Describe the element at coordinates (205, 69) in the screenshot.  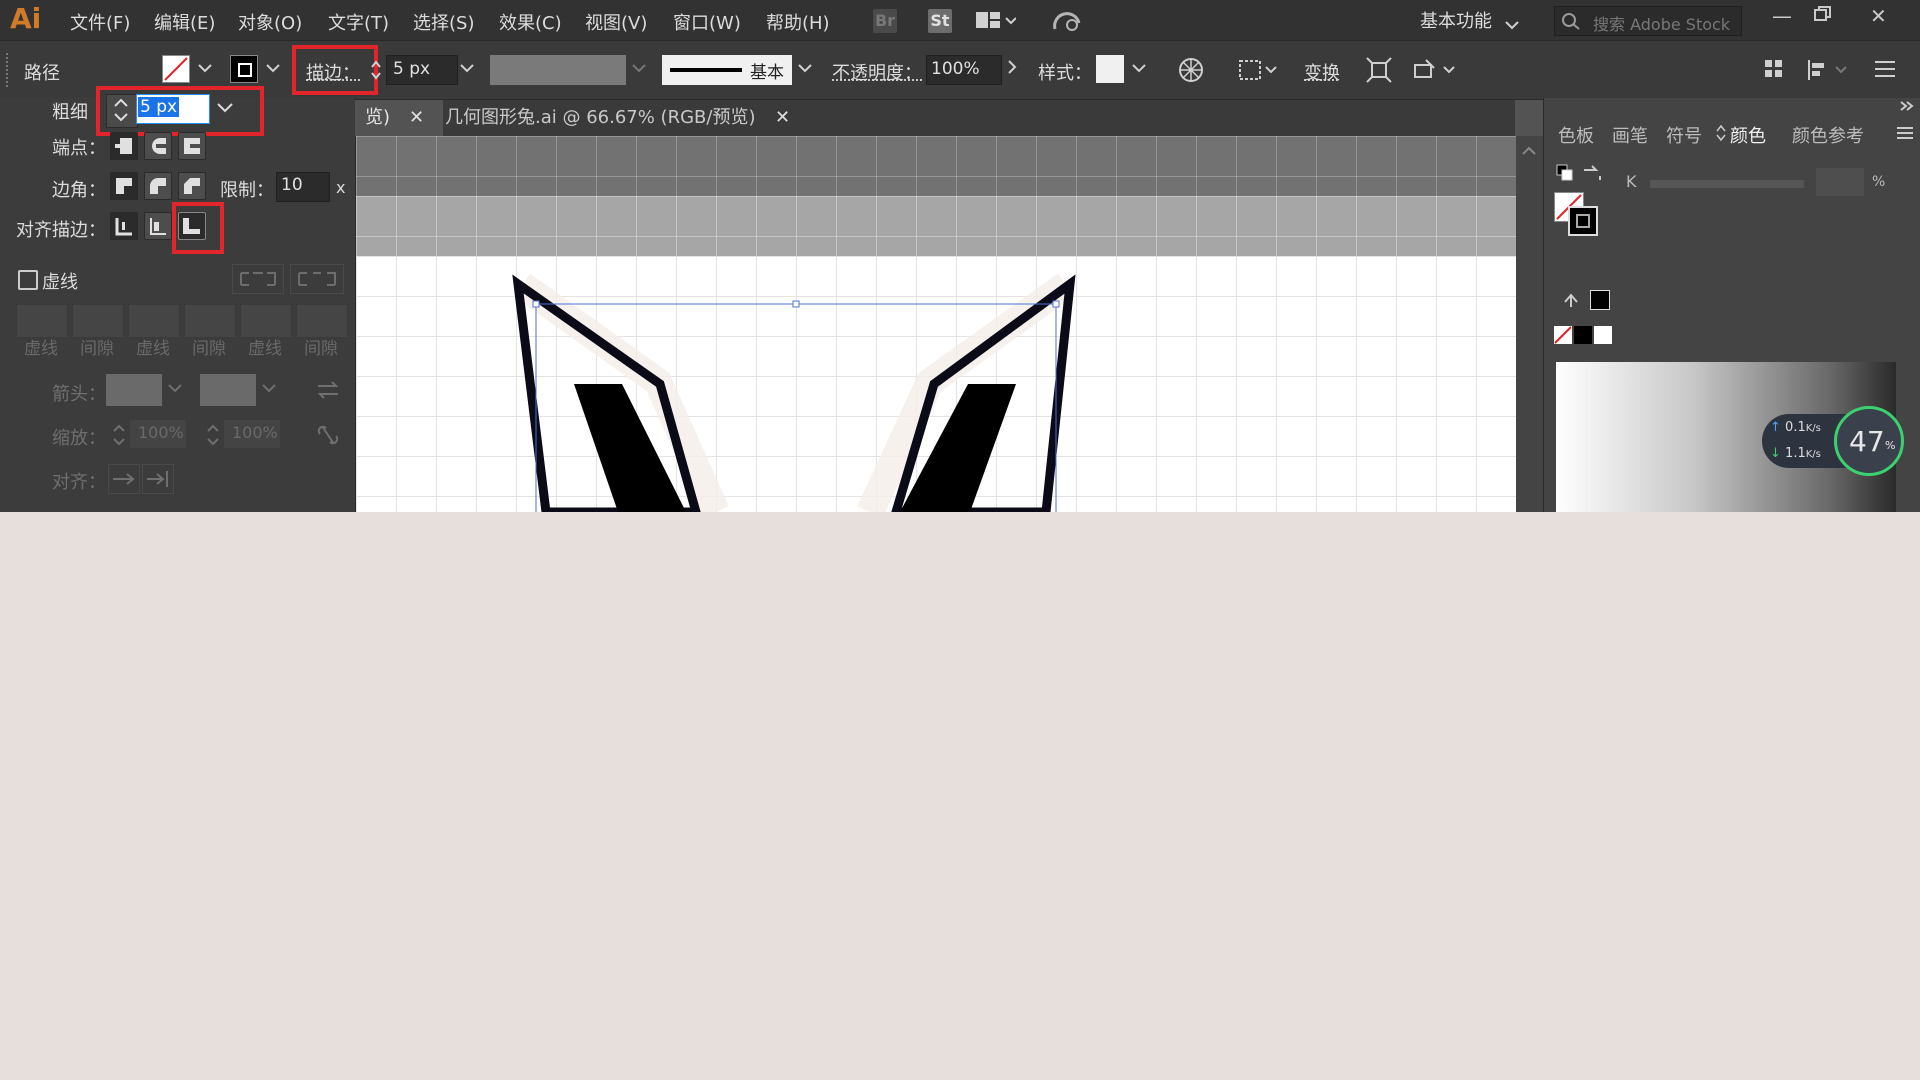
I see `fill-dropdown-icon` at that location.